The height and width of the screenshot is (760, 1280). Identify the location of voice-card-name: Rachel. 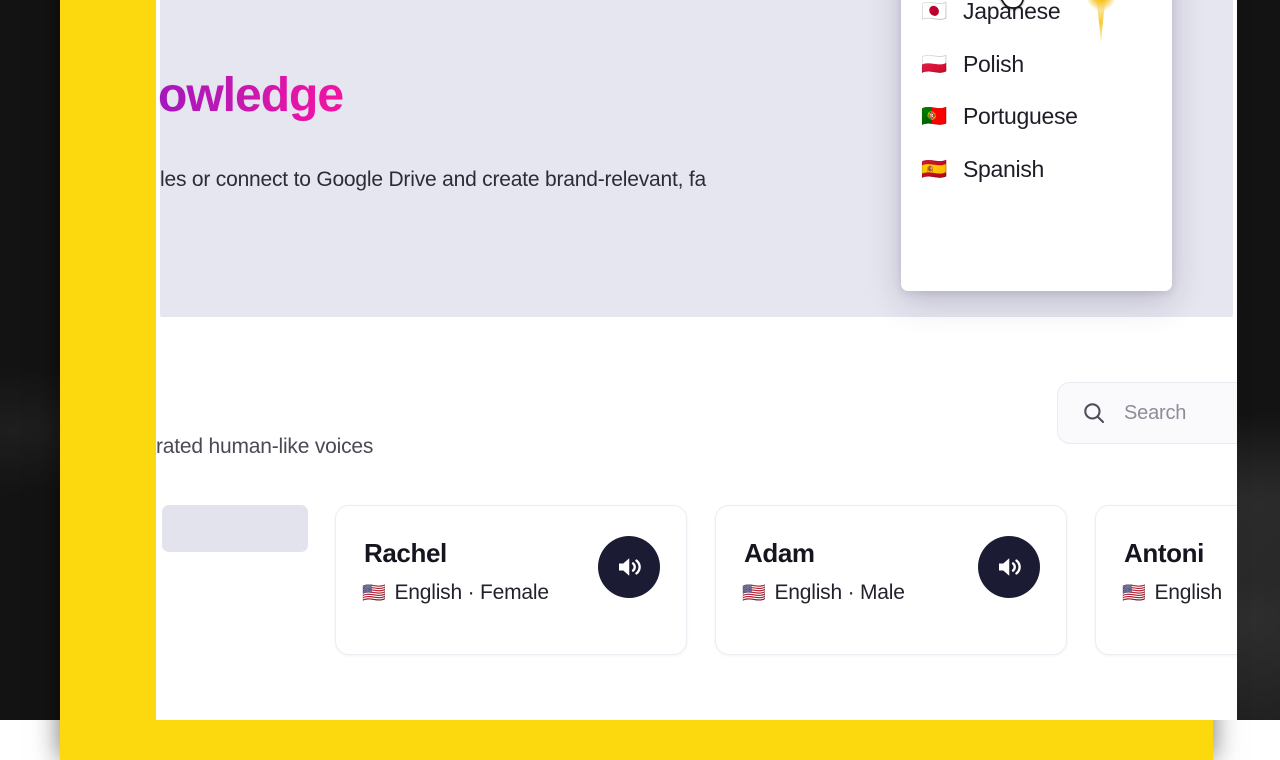
(405, 553).